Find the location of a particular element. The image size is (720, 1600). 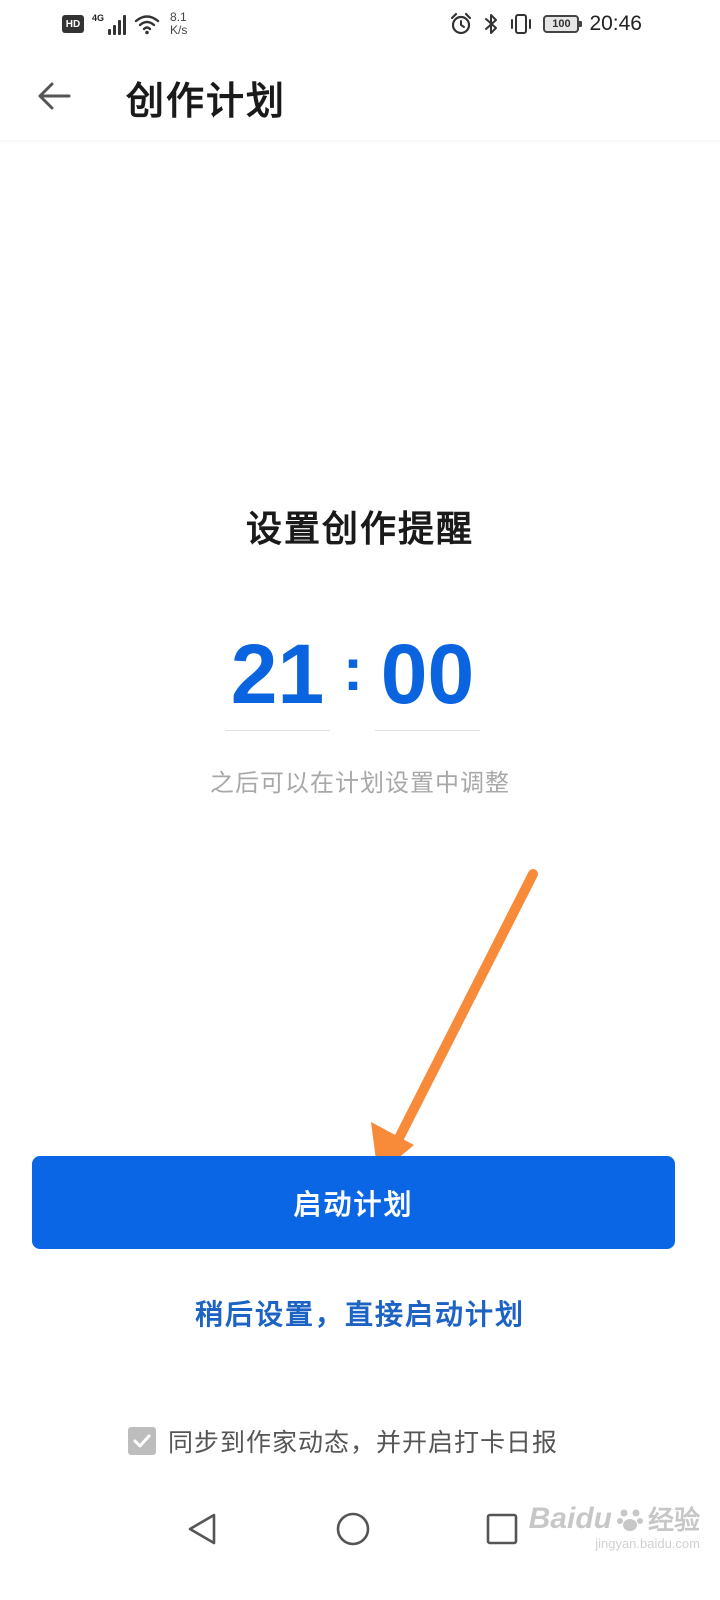

nav-home-button is located at coordinates (353, 1529).